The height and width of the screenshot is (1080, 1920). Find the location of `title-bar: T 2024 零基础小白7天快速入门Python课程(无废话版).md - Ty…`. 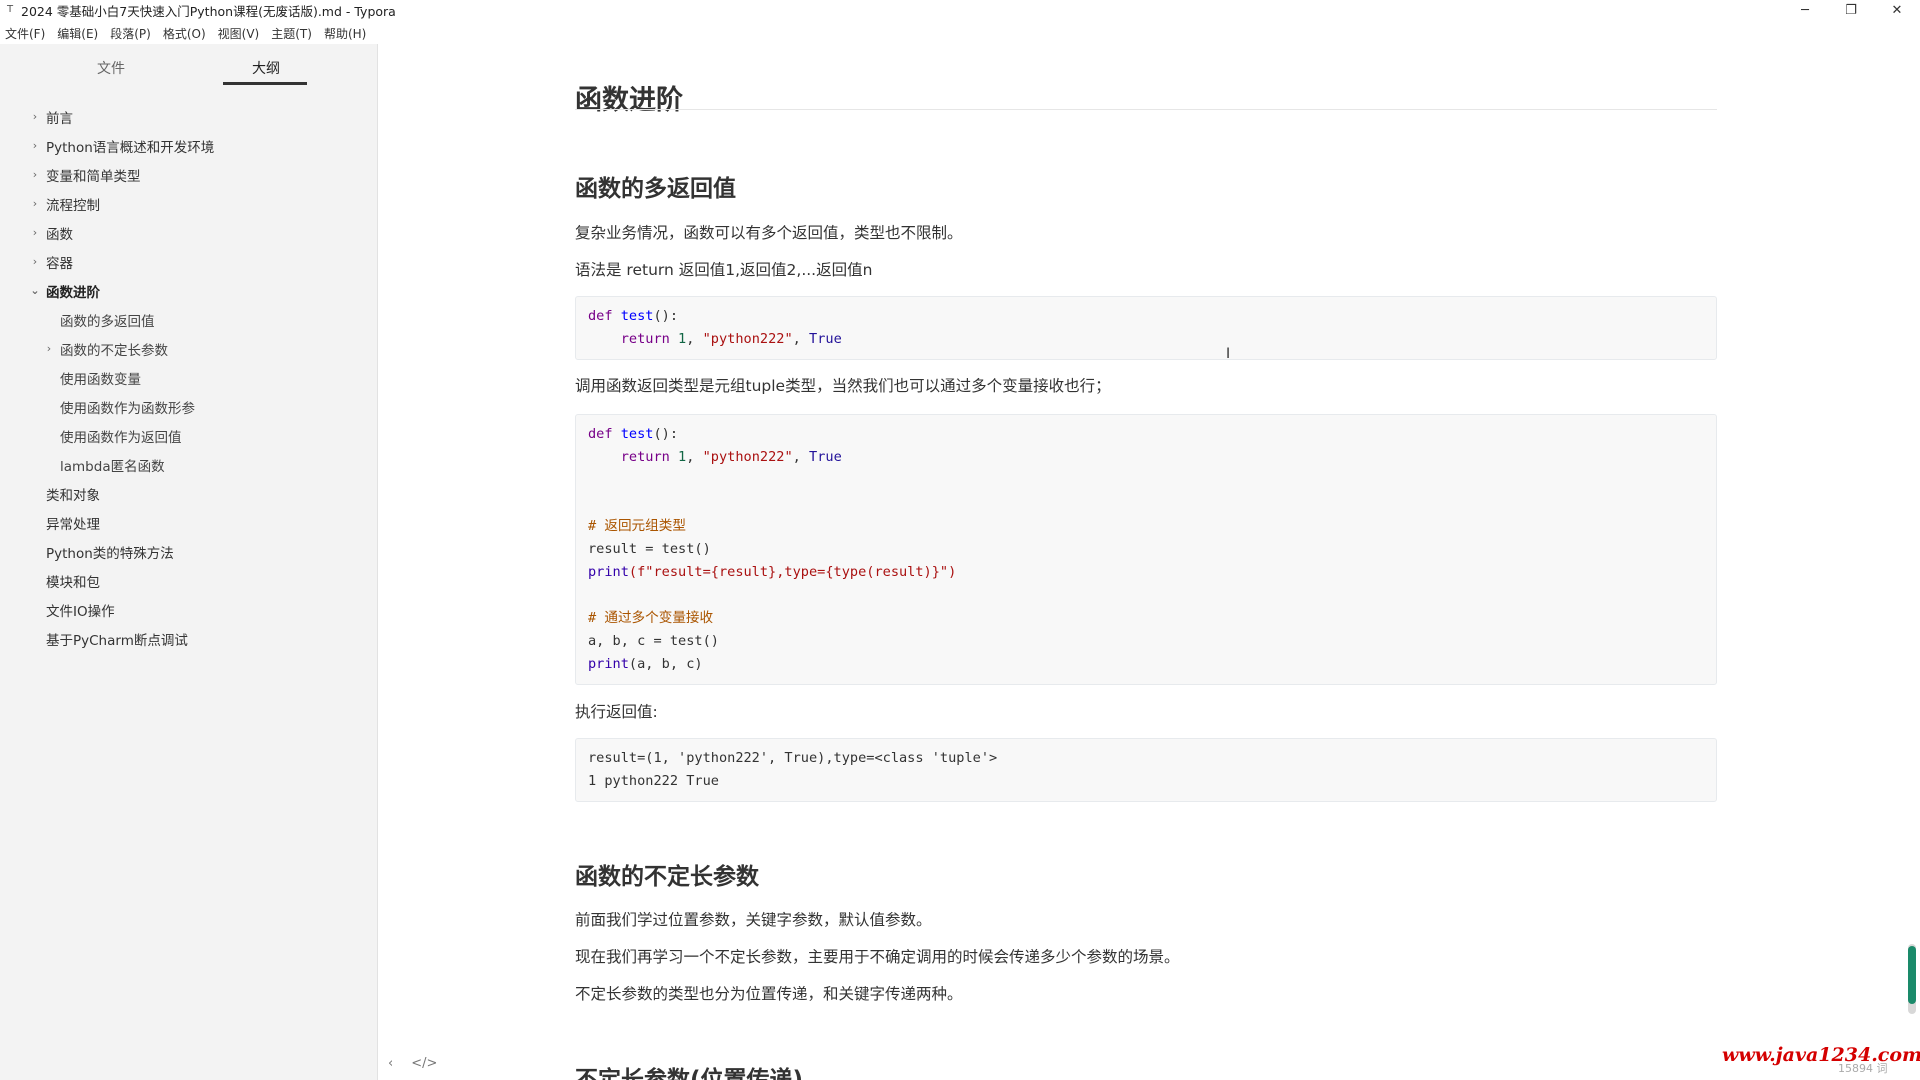

title-bar: T 2024 零基础小白7天快速入门Python课程(无废话版).md - Ty… is located at coordinates (960, 10).